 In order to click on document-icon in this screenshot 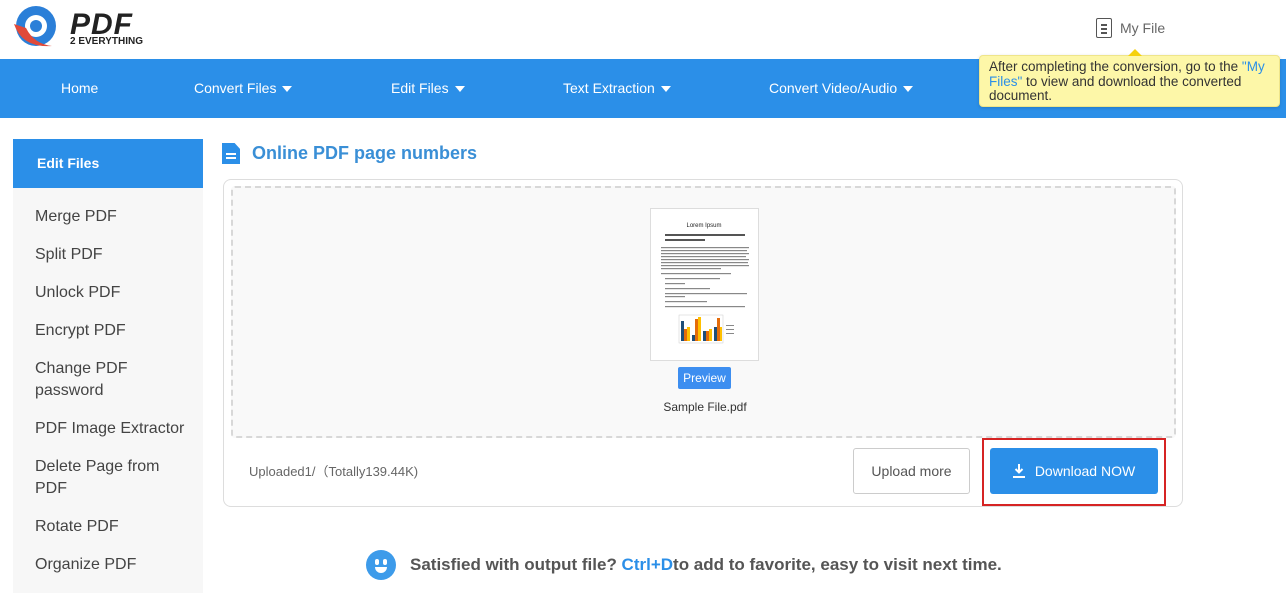, I will do `click(231, 153)`.